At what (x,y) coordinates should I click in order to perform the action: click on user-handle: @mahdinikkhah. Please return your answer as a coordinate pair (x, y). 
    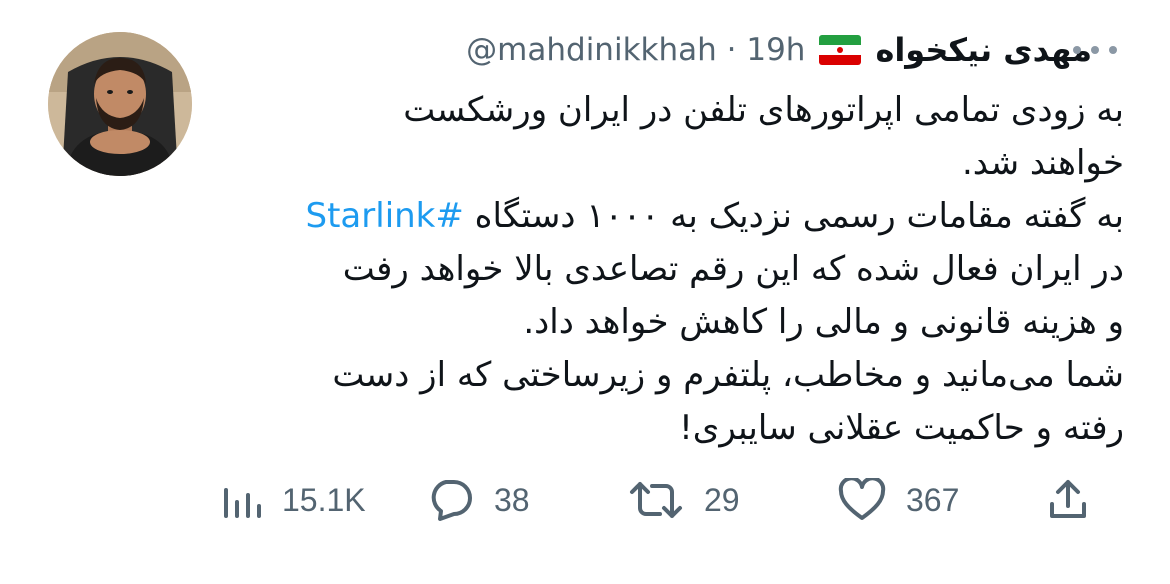
    Looking at the image, I should click on (591, 50).